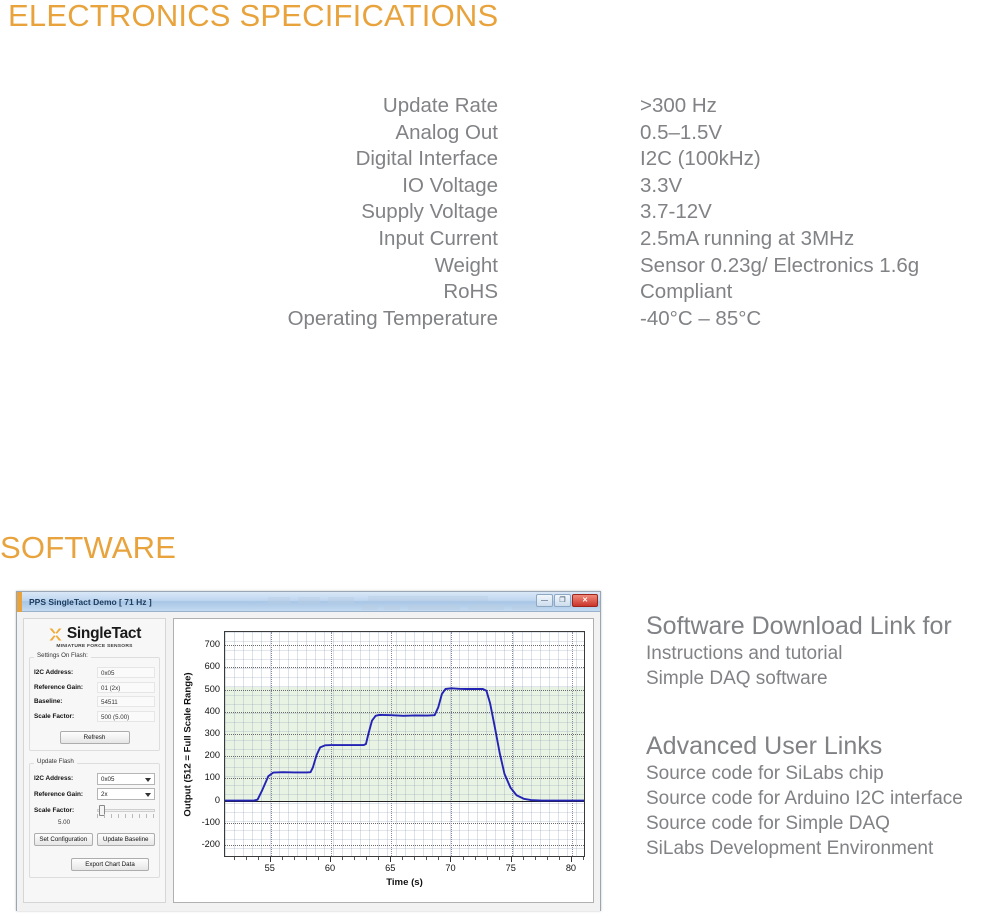  What do you see at coordinates (59, 794) in the screenshot?
I see `update-reference-gain-label: Reference Gain:` at bounding box center [59, 794].